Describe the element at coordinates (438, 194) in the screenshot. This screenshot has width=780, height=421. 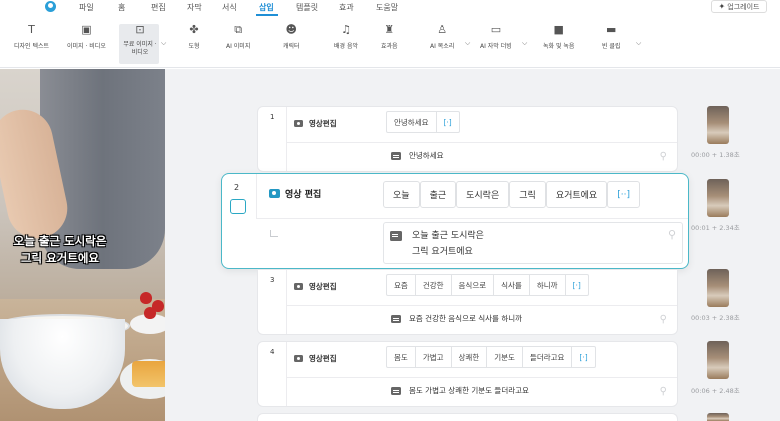
I see `word-chip: 출근` at that location.